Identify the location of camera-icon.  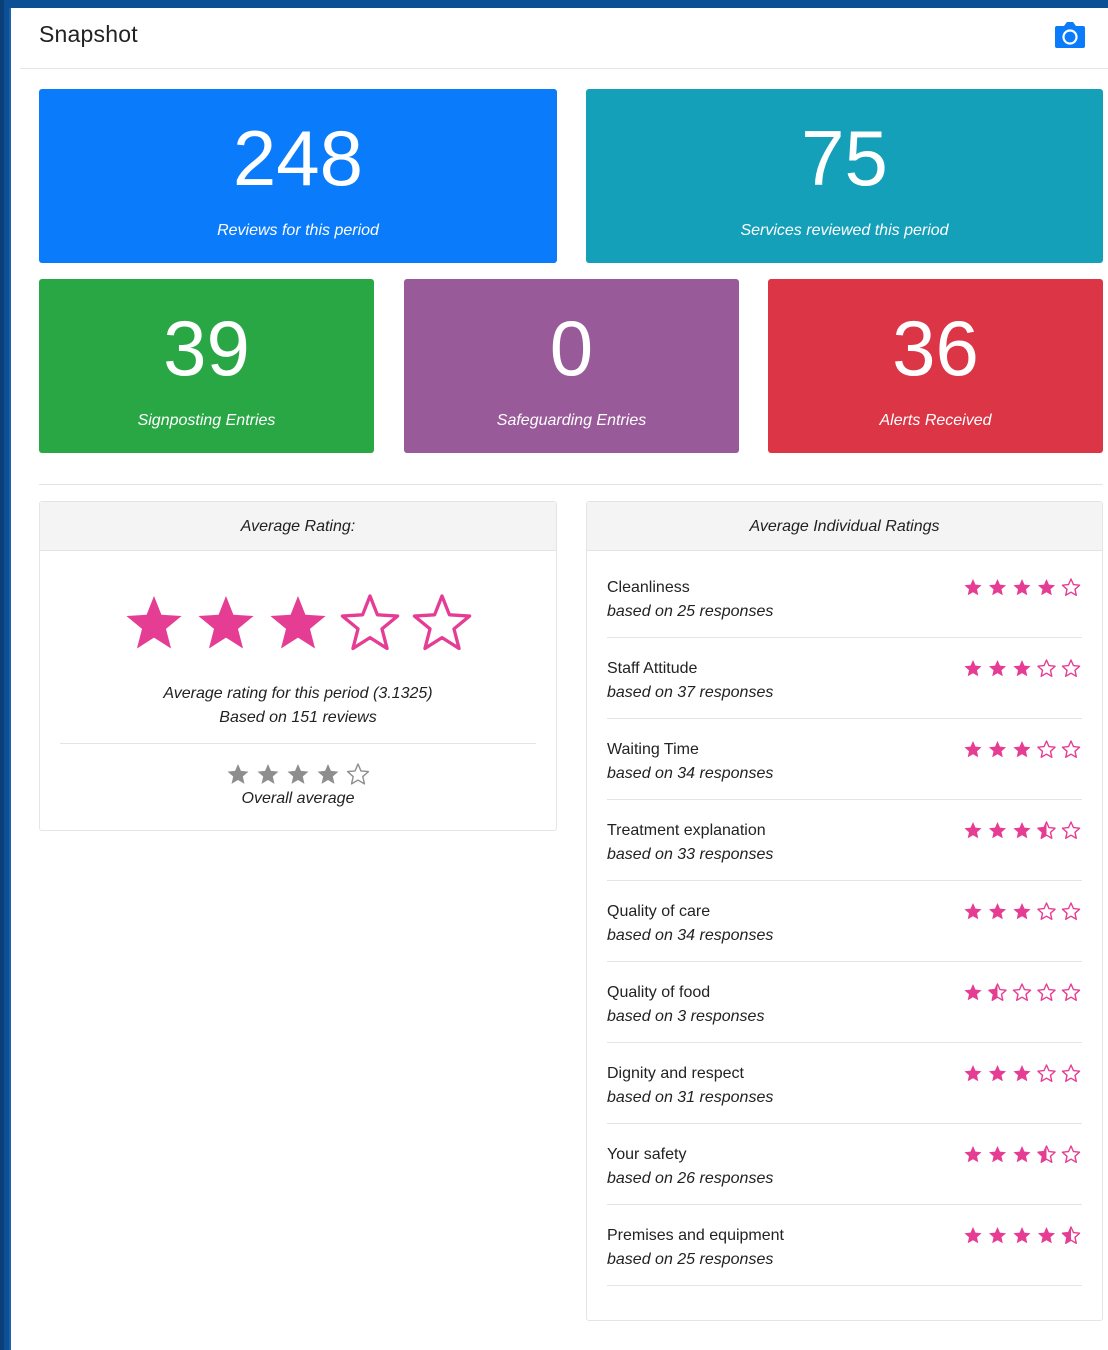
(1070, 35).